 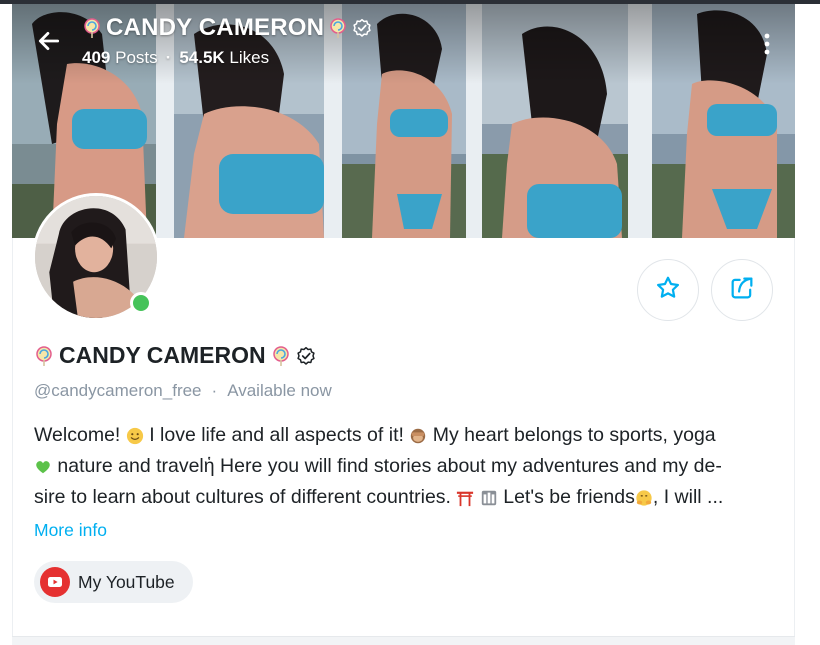 I want to click on favorite-button, so click(x=668, y=290).